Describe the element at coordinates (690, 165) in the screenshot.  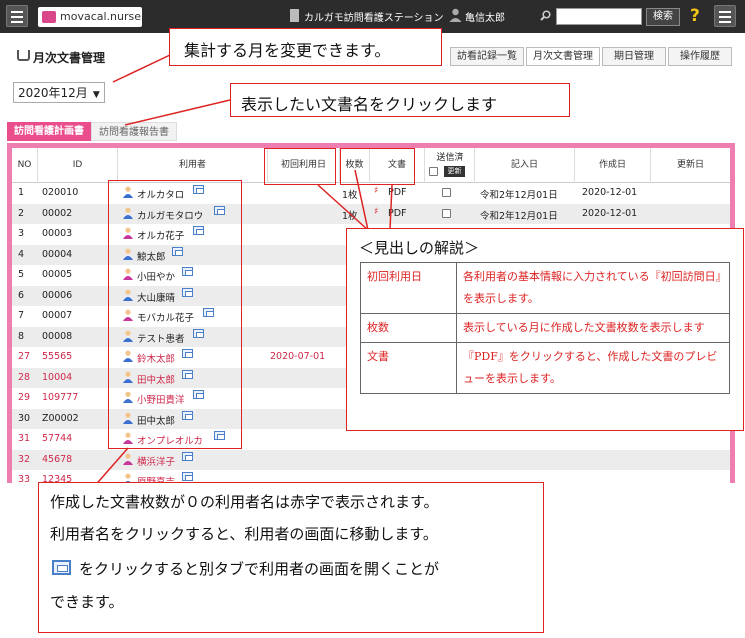
I see `col-updated: 更新日` at that location.